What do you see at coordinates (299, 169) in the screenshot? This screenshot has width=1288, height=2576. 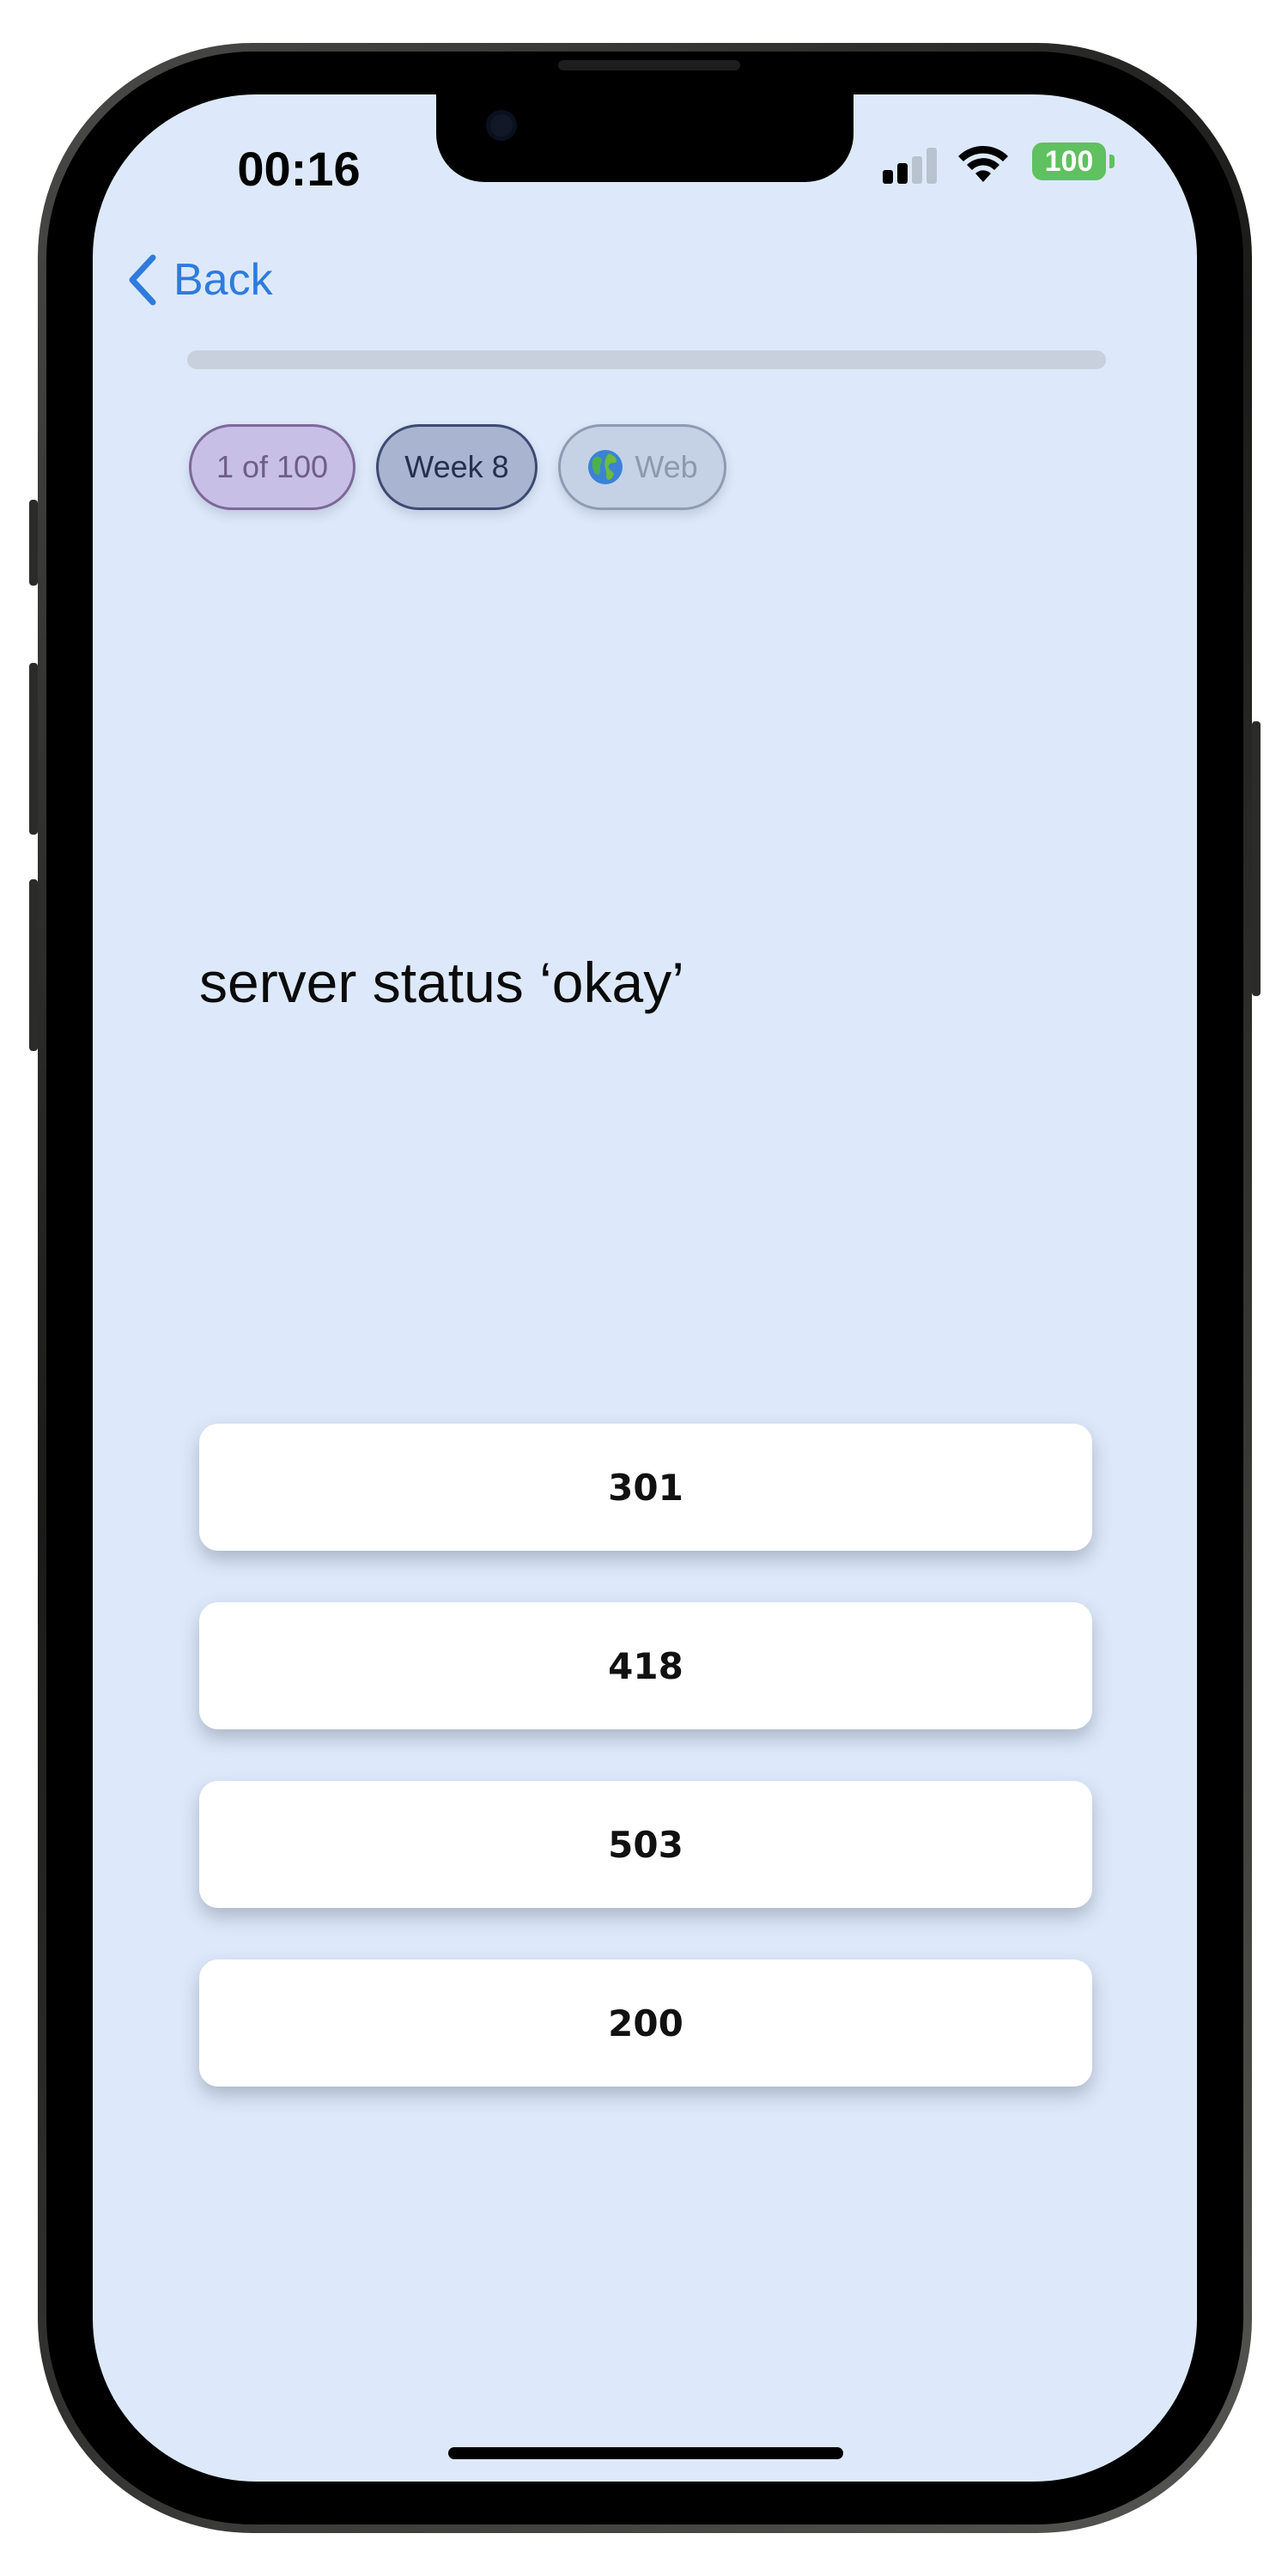 I see `status-time: 00:16` at bounding box center [299, 169].